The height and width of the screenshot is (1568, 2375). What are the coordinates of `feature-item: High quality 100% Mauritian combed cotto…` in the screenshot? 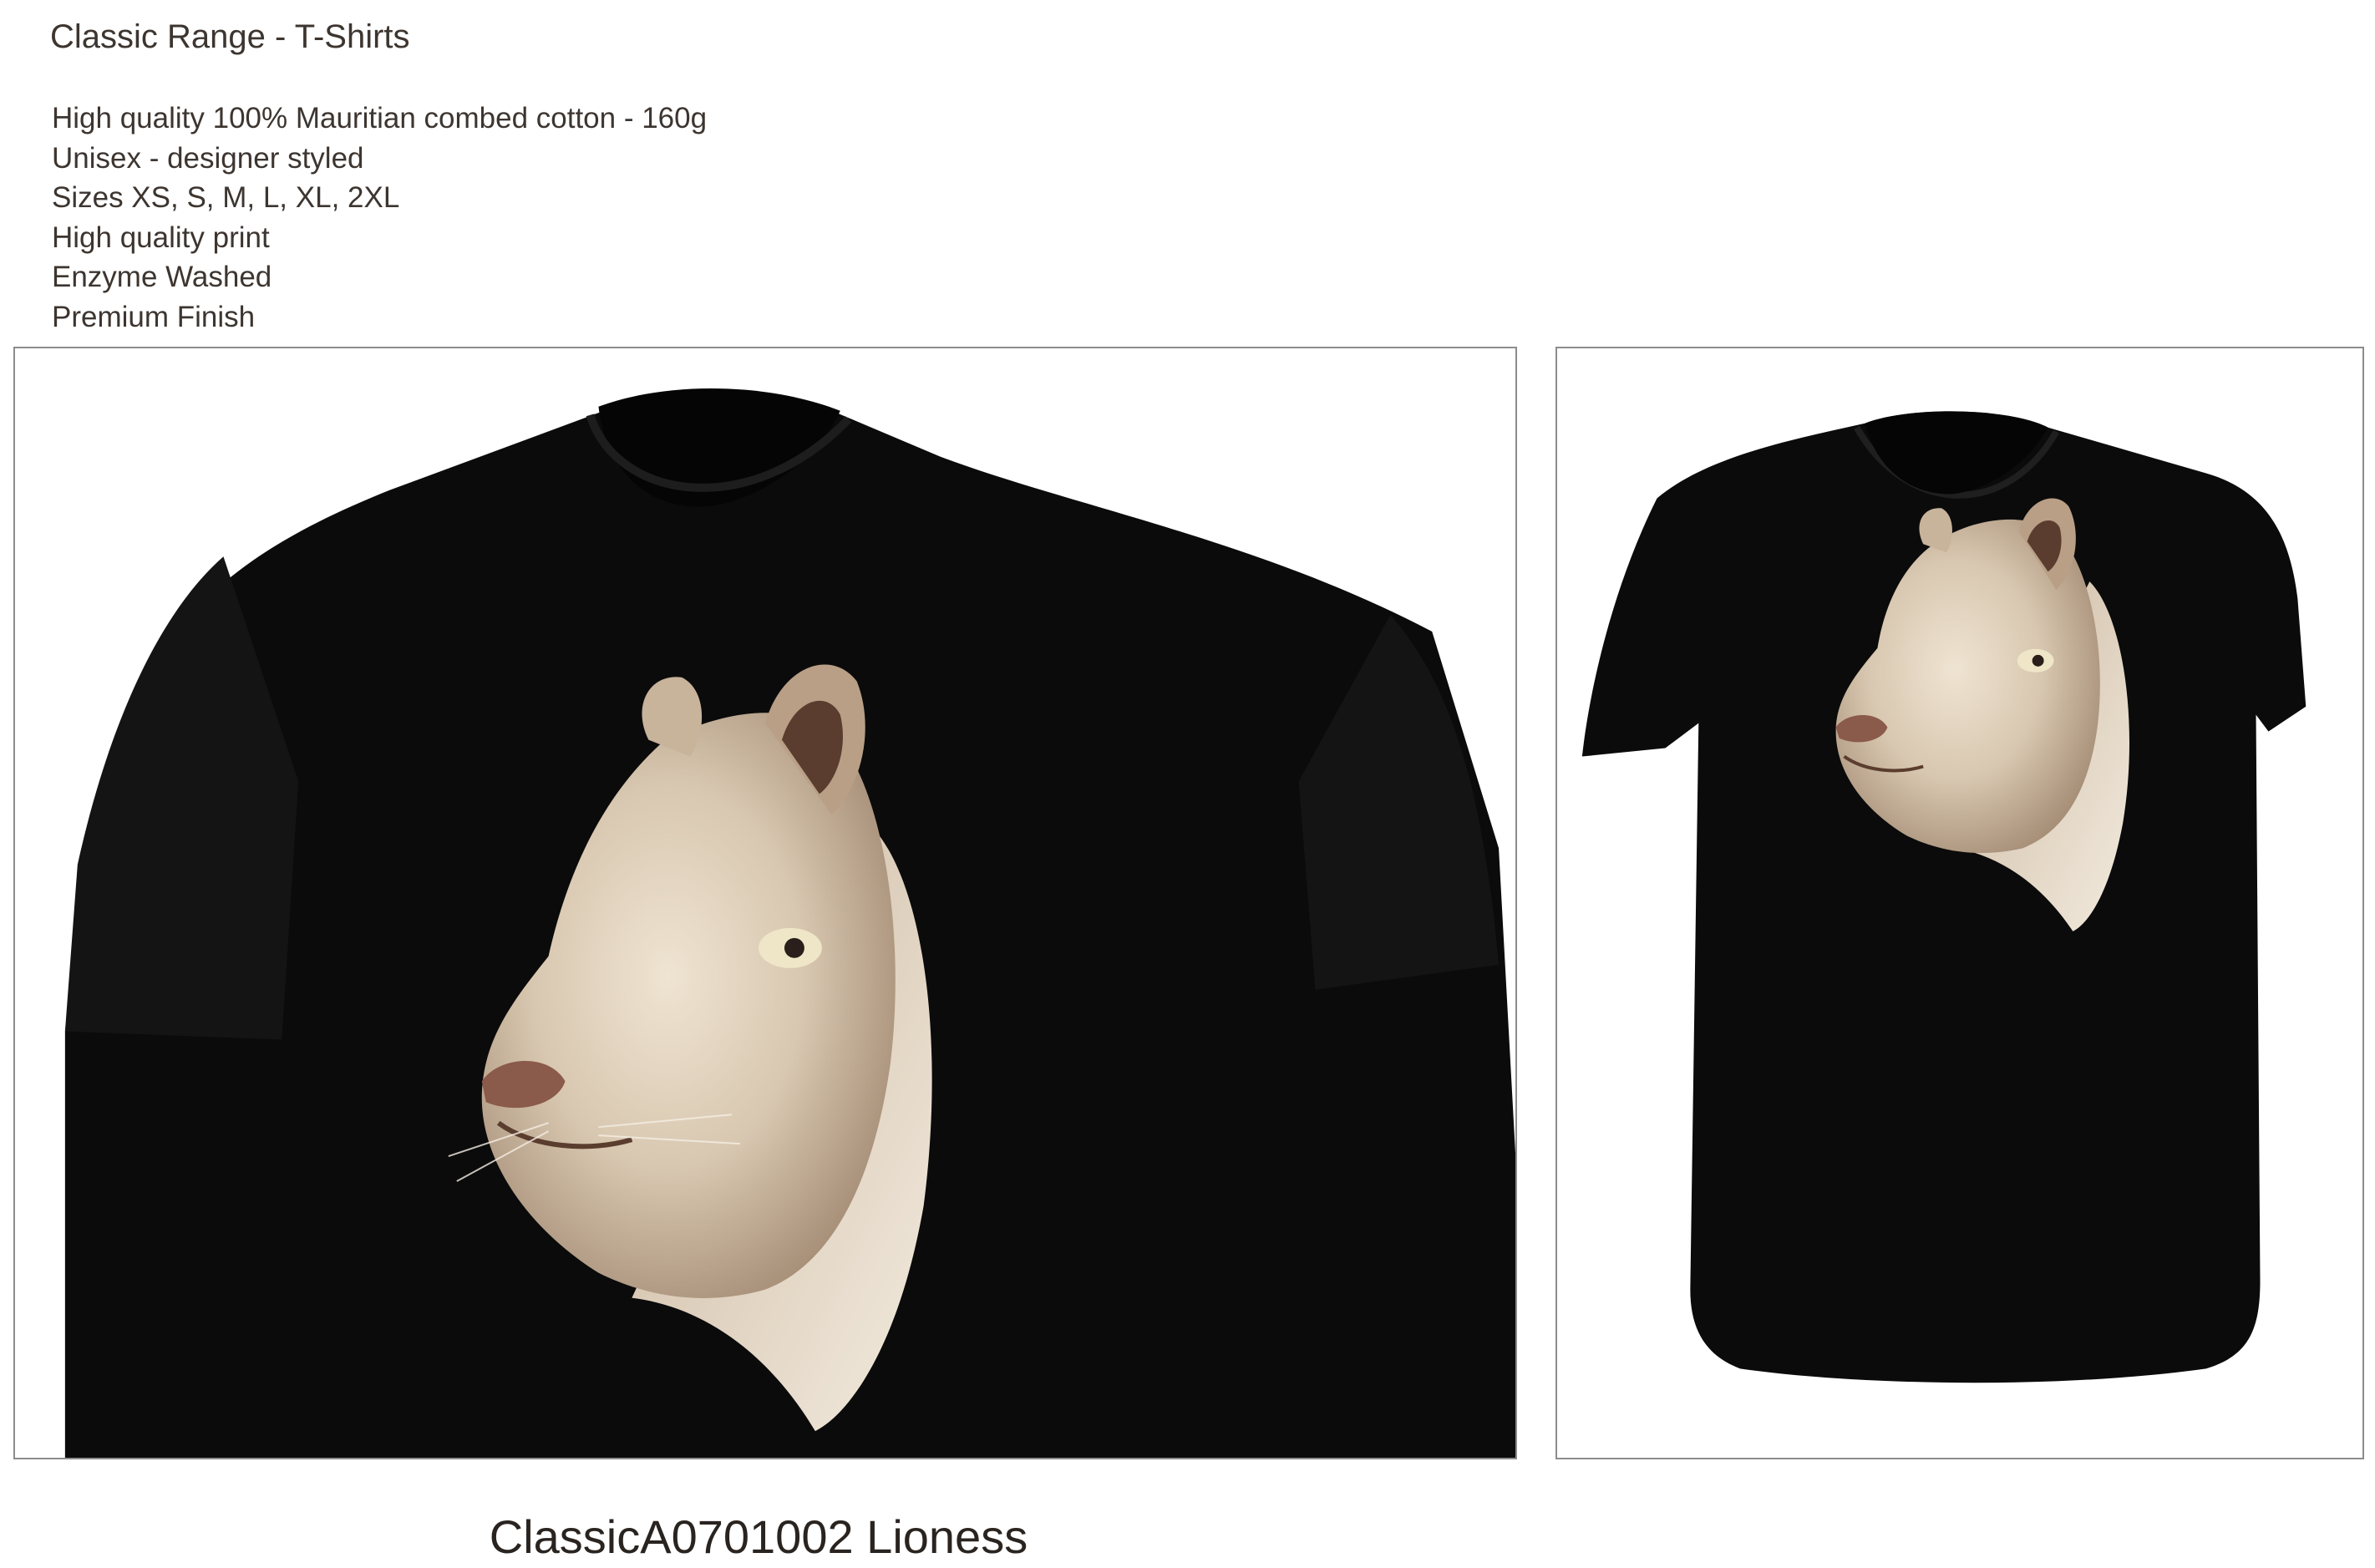 It's located at (380, 118).